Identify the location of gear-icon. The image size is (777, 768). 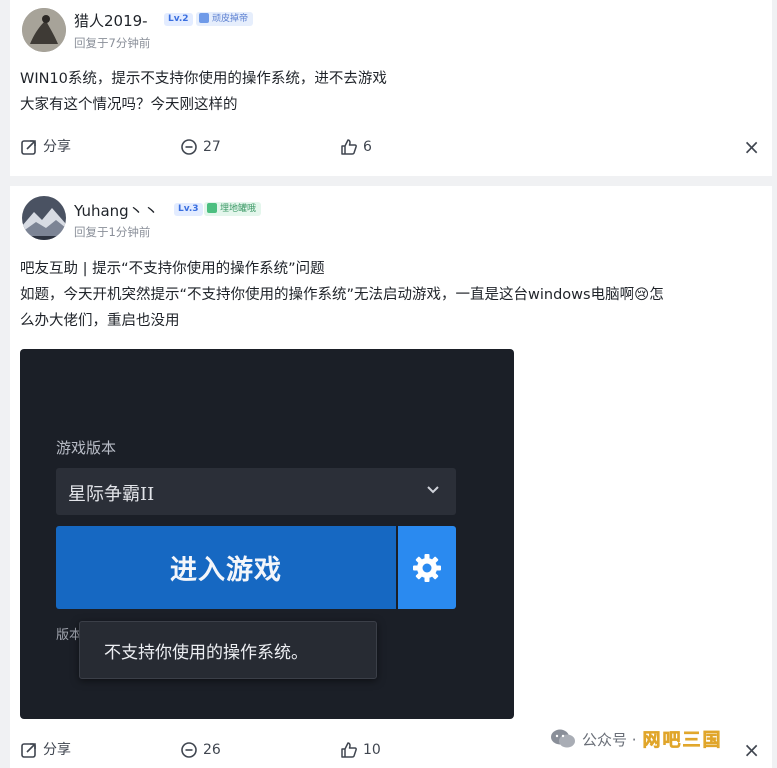
(427, 567).